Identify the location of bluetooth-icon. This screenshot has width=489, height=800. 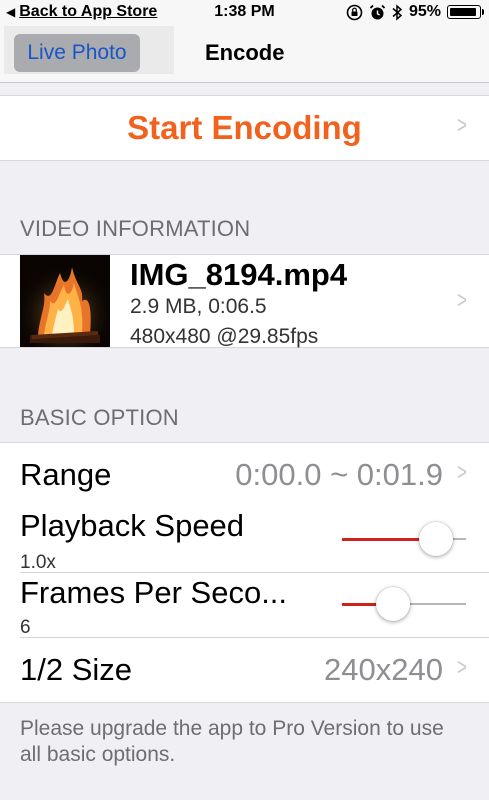
(397, 12).